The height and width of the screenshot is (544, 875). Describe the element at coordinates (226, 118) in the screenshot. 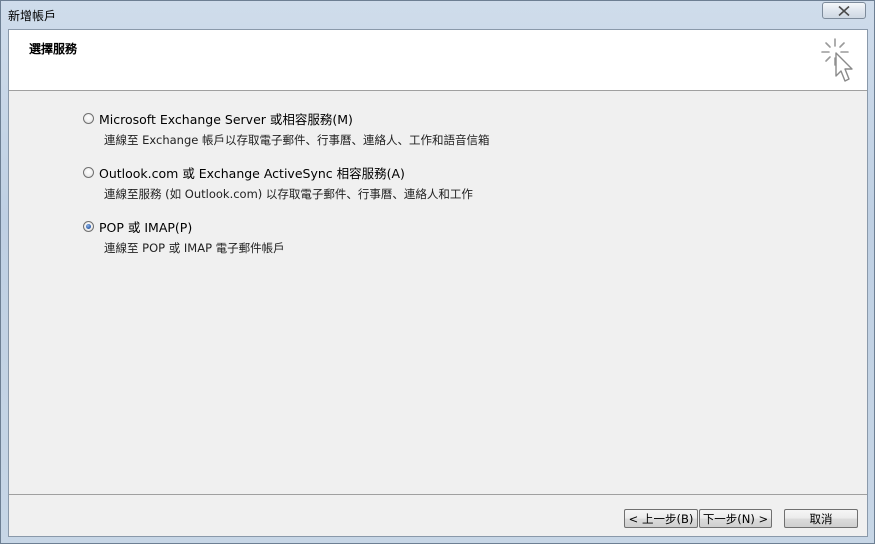

I see `option-label: Microsoft Exchange Server 或相容服務(M)` at that location.